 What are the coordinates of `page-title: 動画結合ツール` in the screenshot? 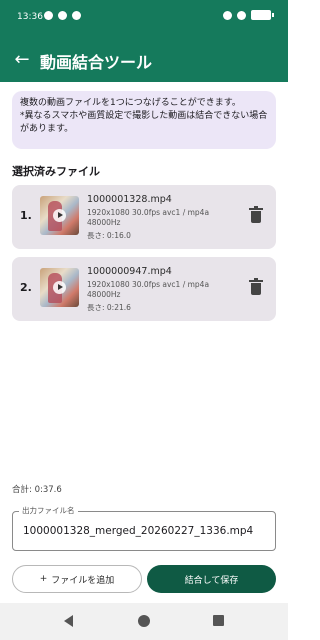 It's located at (96, 62).